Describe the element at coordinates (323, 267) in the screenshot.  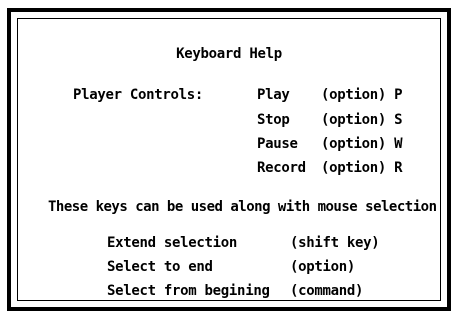
I see `selection-key-to-end: (option)` at that location.